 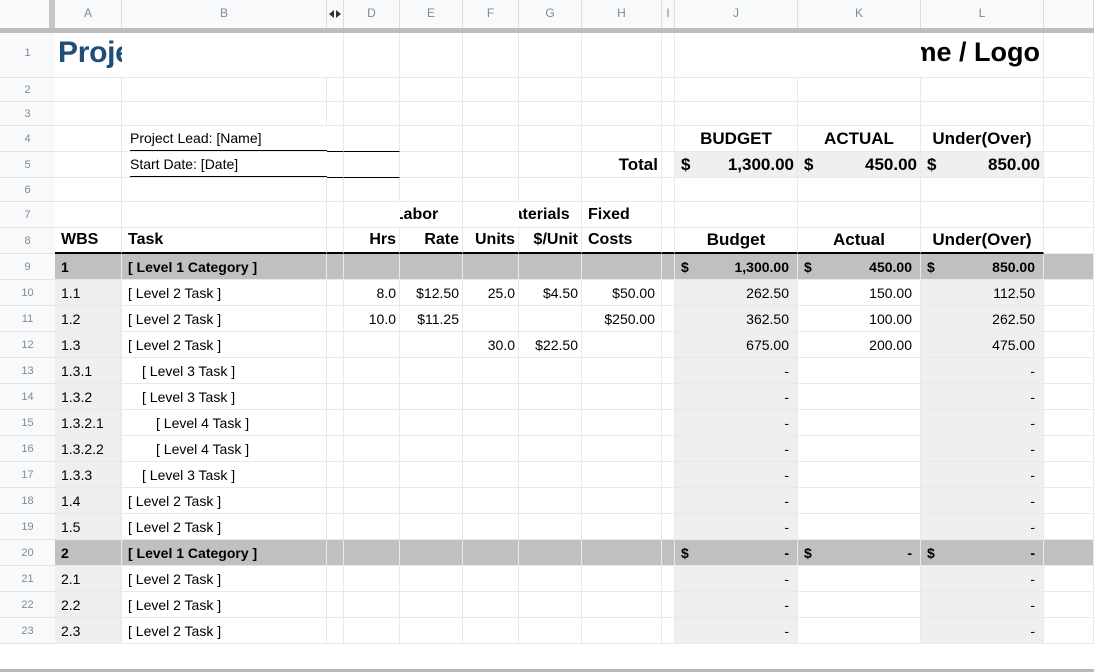 What do you see at coordinates (88, 501) in the screenshot?
I see `cell-wbs: 1.4` at bounding box center [88, 501].